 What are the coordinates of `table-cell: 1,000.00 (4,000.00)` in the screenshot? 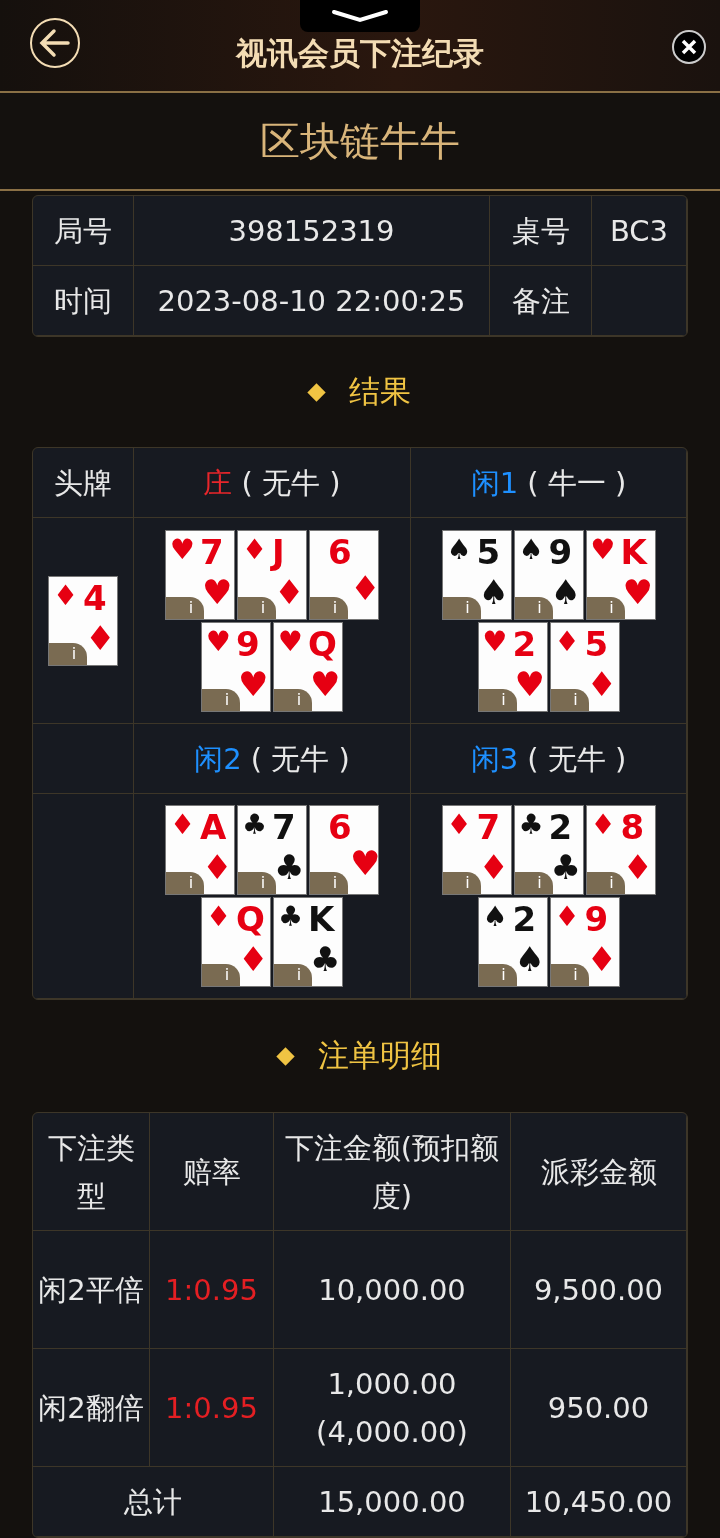 It's located at (392, 1408).